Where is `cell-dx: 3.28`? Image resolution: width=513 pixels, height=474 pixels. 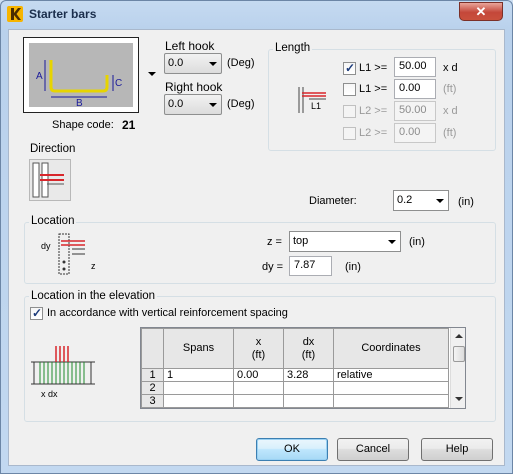
cell-dx: 3.28 is located at coordinates (308, 375).